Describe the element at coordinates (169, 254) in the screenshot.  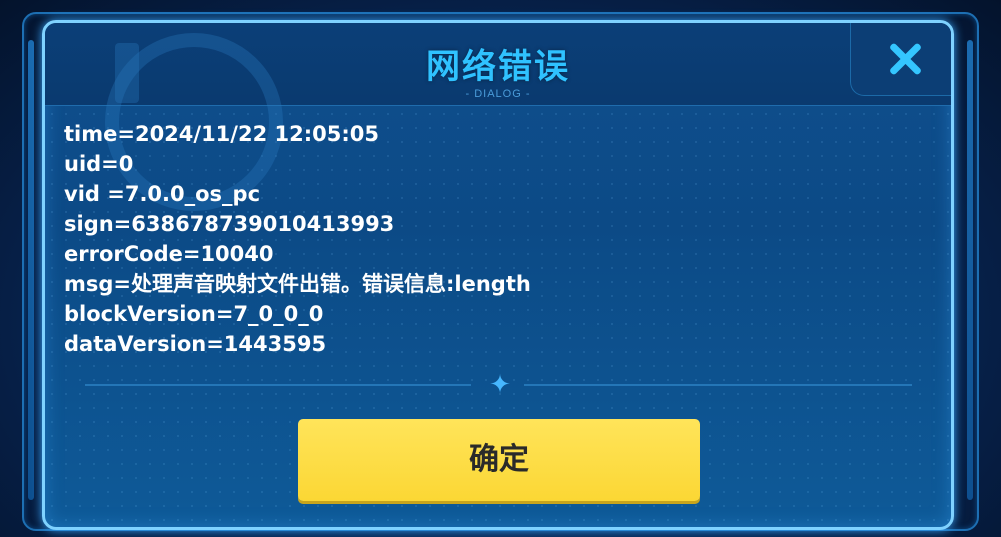
I see `error-line-error-code: errorCode=10040` at that location.